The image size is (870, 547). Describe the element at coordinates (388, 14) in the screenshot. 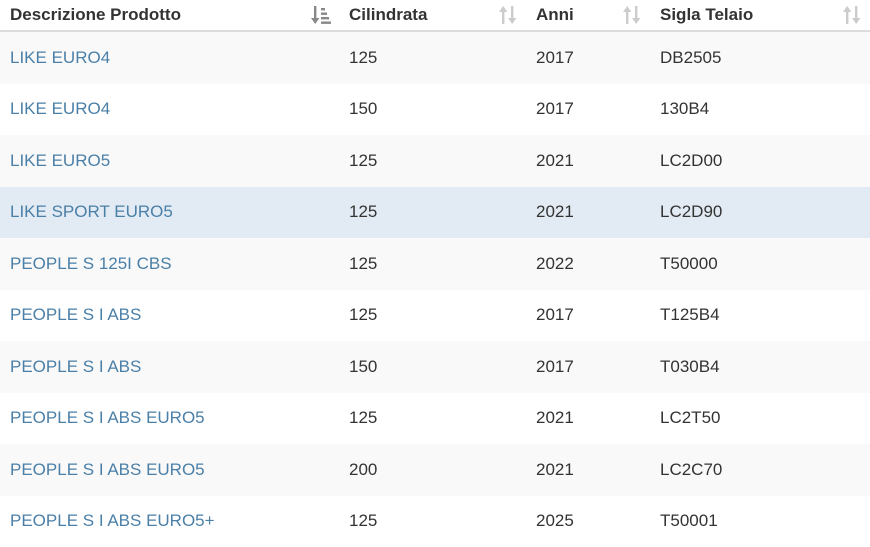

I see `column-header-label: Cilindrata` at that location.